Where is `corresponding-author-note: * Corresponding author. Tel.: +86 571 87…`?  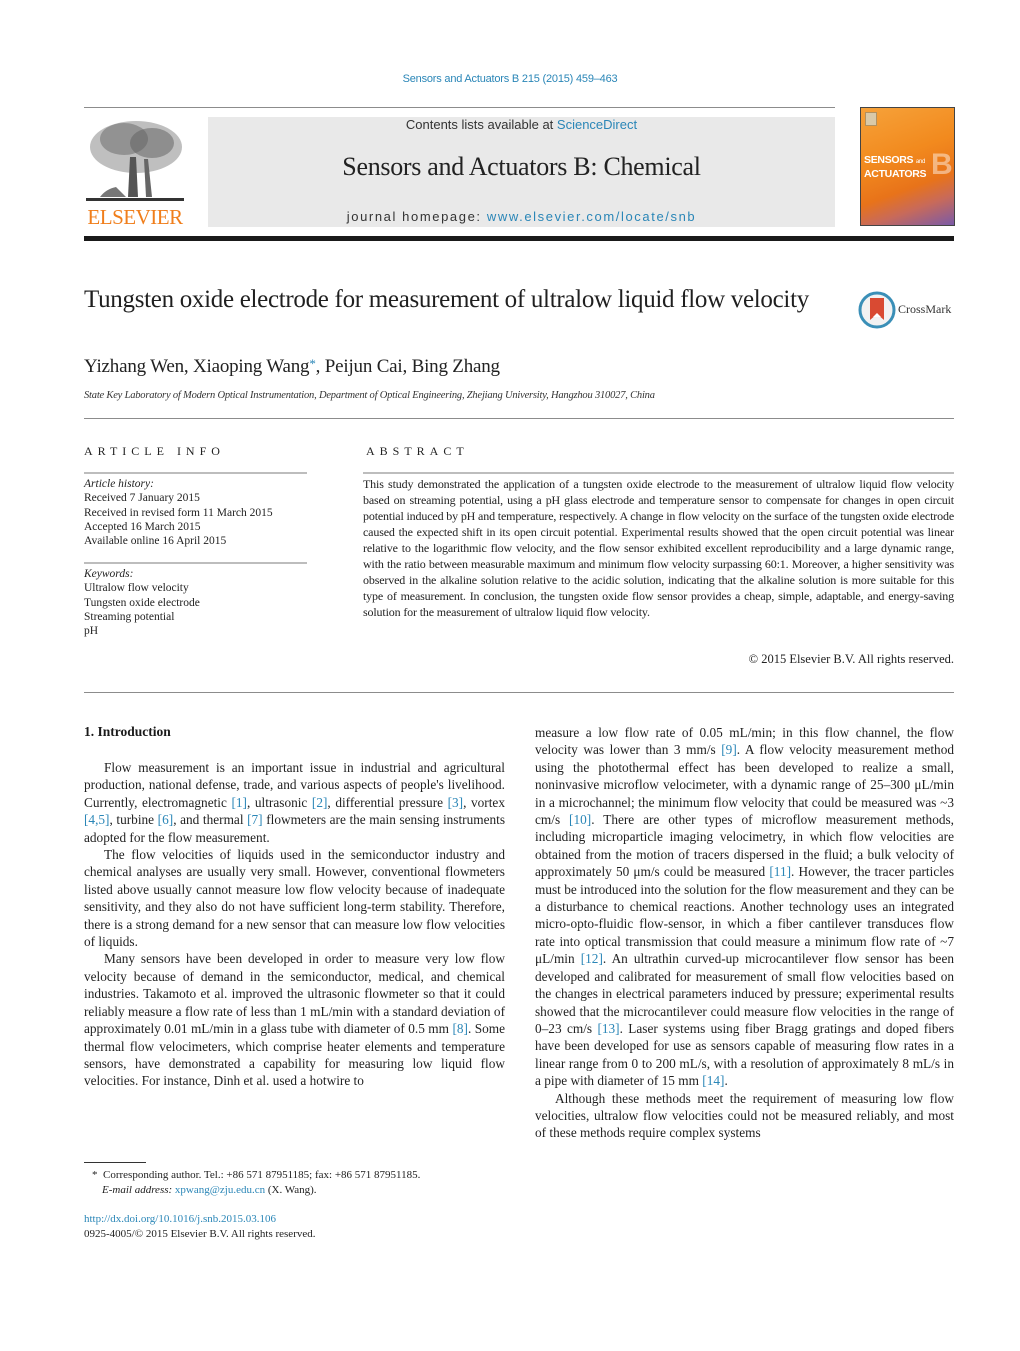 corresponding-author-note: * Corresponding author. Tel.: +86 571 87… is located at coordinates (256, 1175).